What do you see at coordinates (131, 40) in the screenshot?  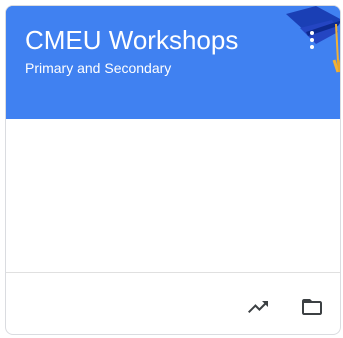 I see `card-title: CMEU Workshops` at bounding box center [131, 40].